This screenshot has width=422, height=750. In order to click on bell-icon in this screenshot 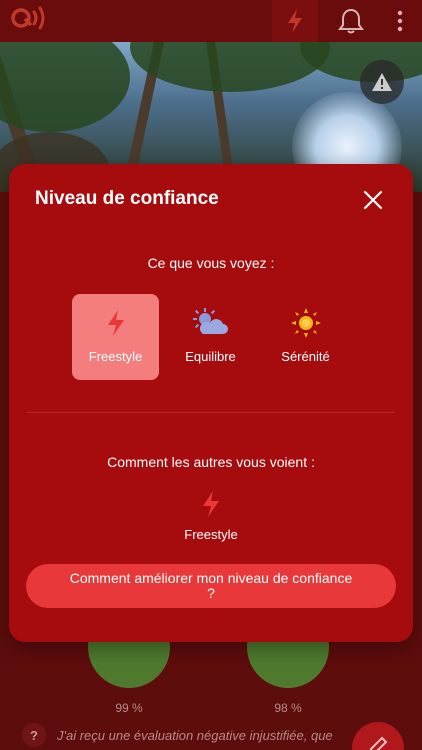, I will do `click(351, 21)`.